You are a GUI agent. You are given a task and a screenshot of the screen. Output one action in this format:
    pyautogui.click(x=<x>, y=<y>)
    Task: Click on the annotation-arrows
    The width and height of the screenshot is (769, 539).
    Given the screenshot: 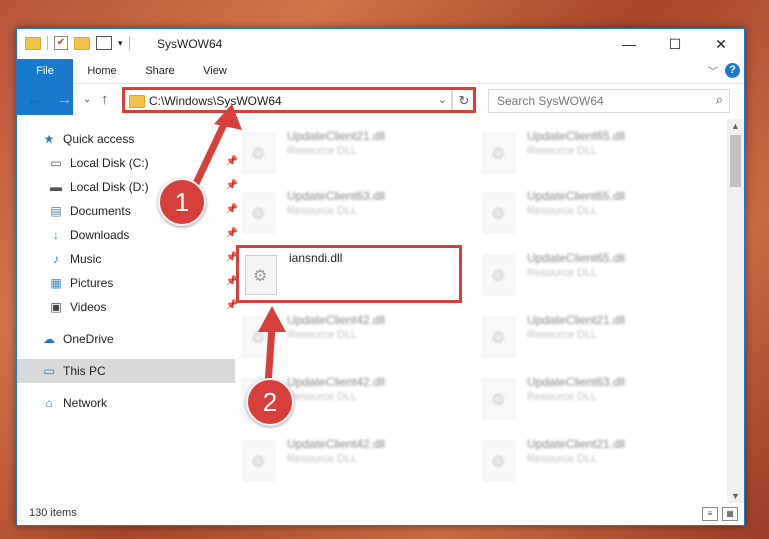 What is the action you would take?
    pyautogui.click(x=237, y=246)
    